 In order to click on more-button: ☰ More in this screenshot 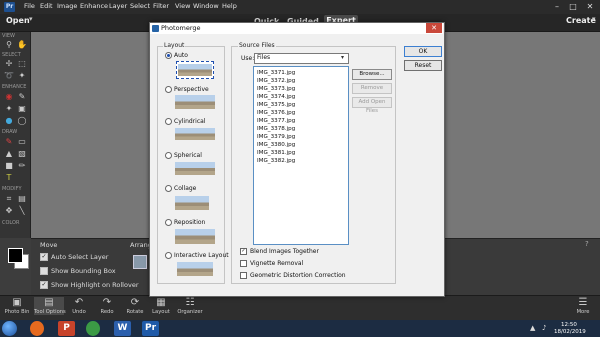, I will do `click(583, 306)`.